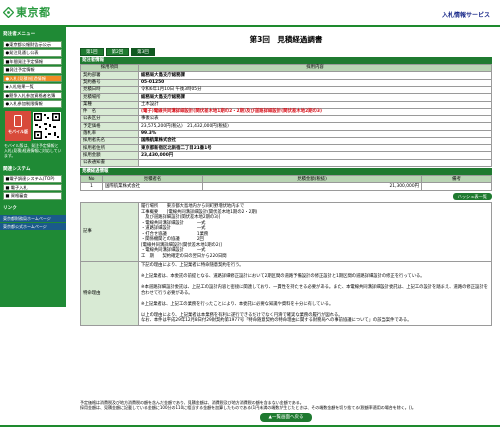 This screenshot has width=500, height=427. I want to click on sidebar-item-order-schedule: ■発注予定情報, so click(32, 70).